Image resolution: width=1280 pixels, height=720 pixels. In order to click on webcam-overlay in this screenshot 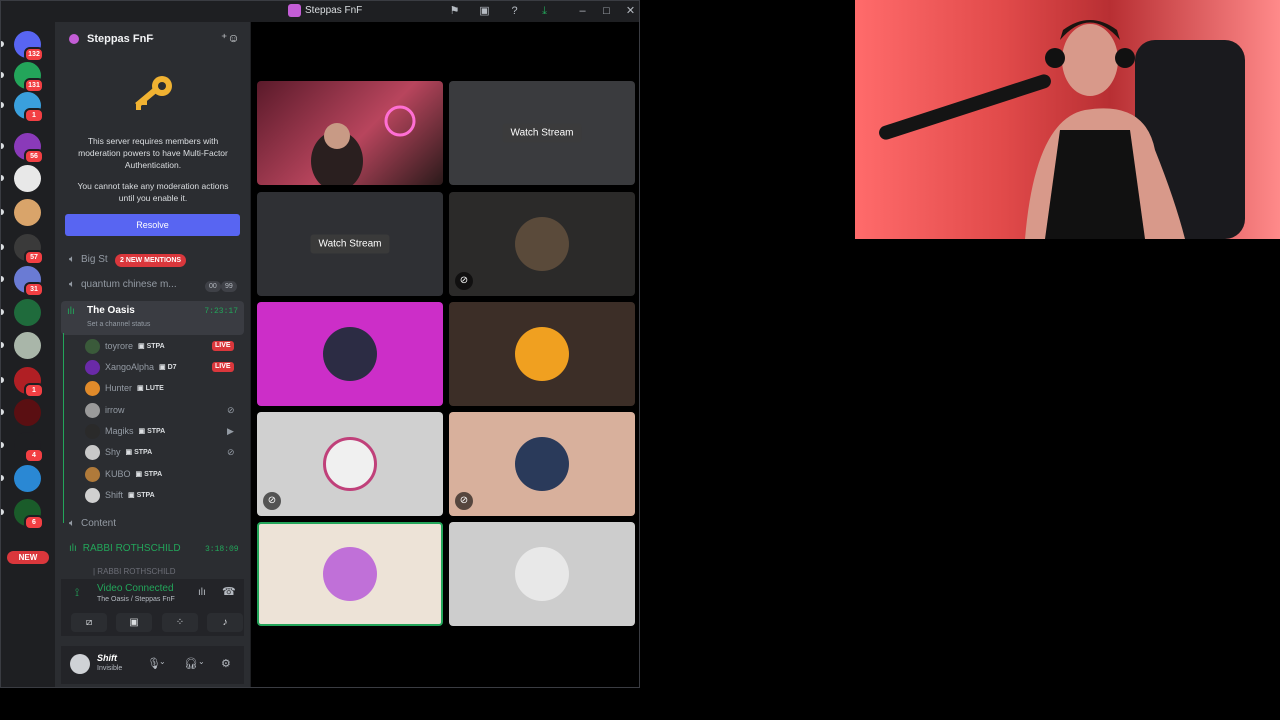, I will do `click(1067, 119)`.